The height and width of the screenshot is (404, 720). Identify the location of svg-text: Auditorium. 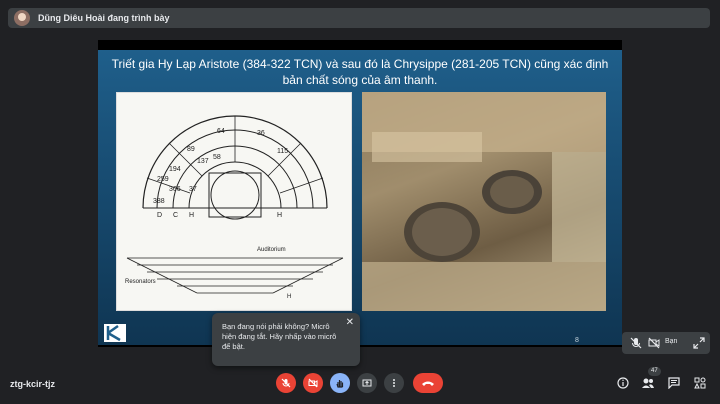
(271, 250).